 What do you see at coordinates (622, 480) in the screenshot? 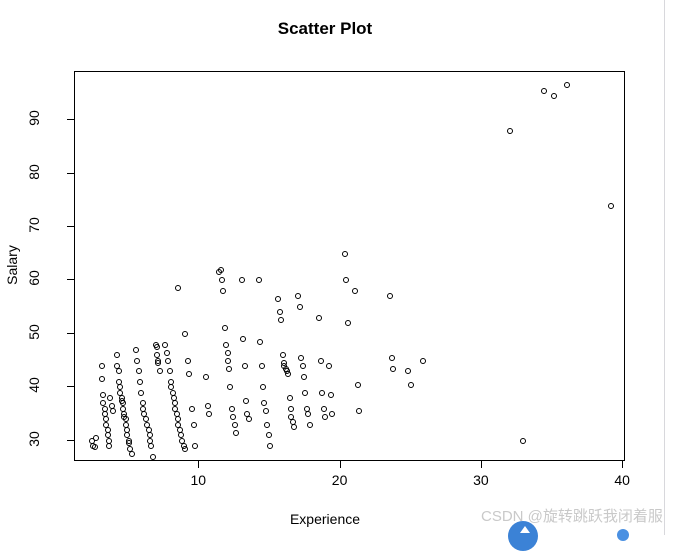
I see `x-axis-tick-label: 40` at bounding box center [622, 480].